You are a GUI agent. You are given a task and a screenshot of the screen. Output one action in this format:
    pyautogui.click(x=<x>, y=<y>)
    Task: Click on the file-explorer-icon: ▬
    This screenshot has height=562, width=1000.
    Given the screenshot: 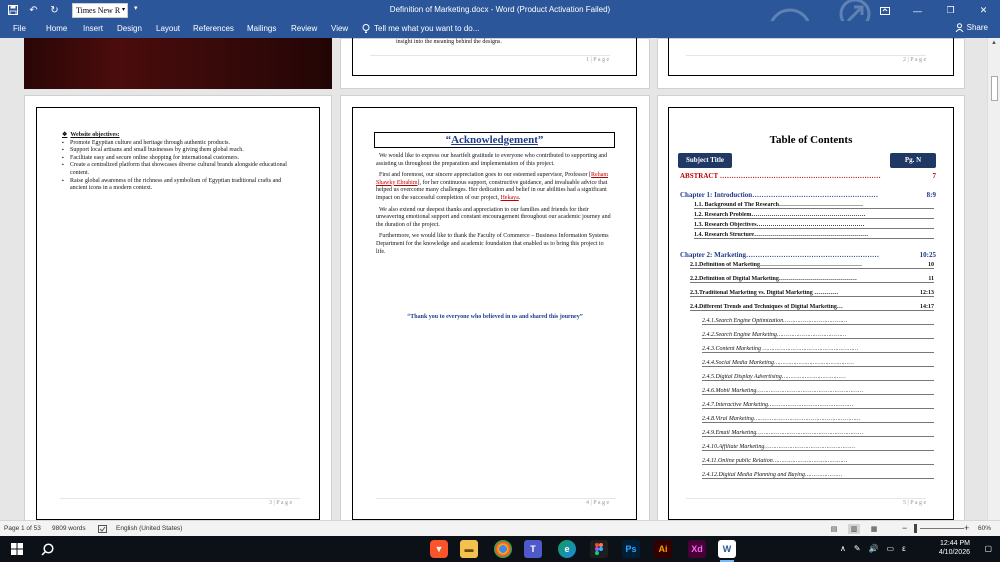 What is the action you would take?
    pyautogui.click(x=469, y=549)
    